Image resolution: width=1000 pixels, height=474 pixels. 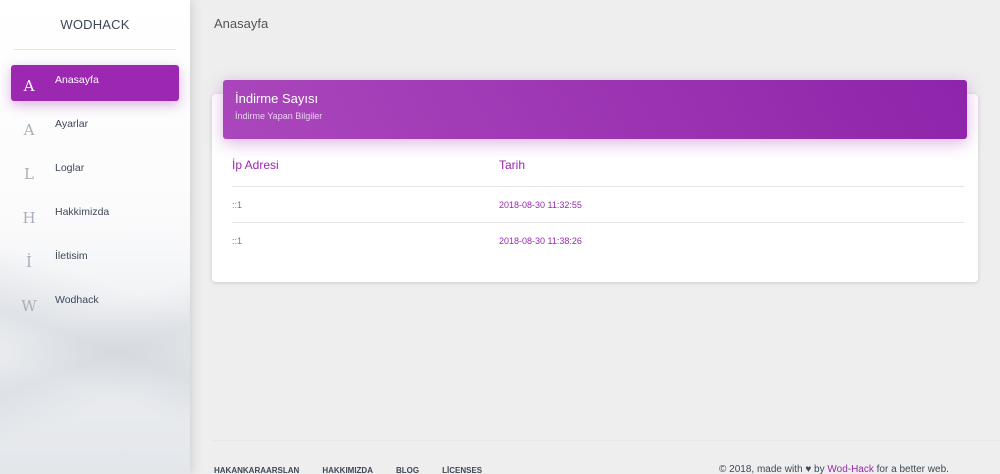 I want to click on sidebar-brand: WODHACK, so click(x=95, y=25).